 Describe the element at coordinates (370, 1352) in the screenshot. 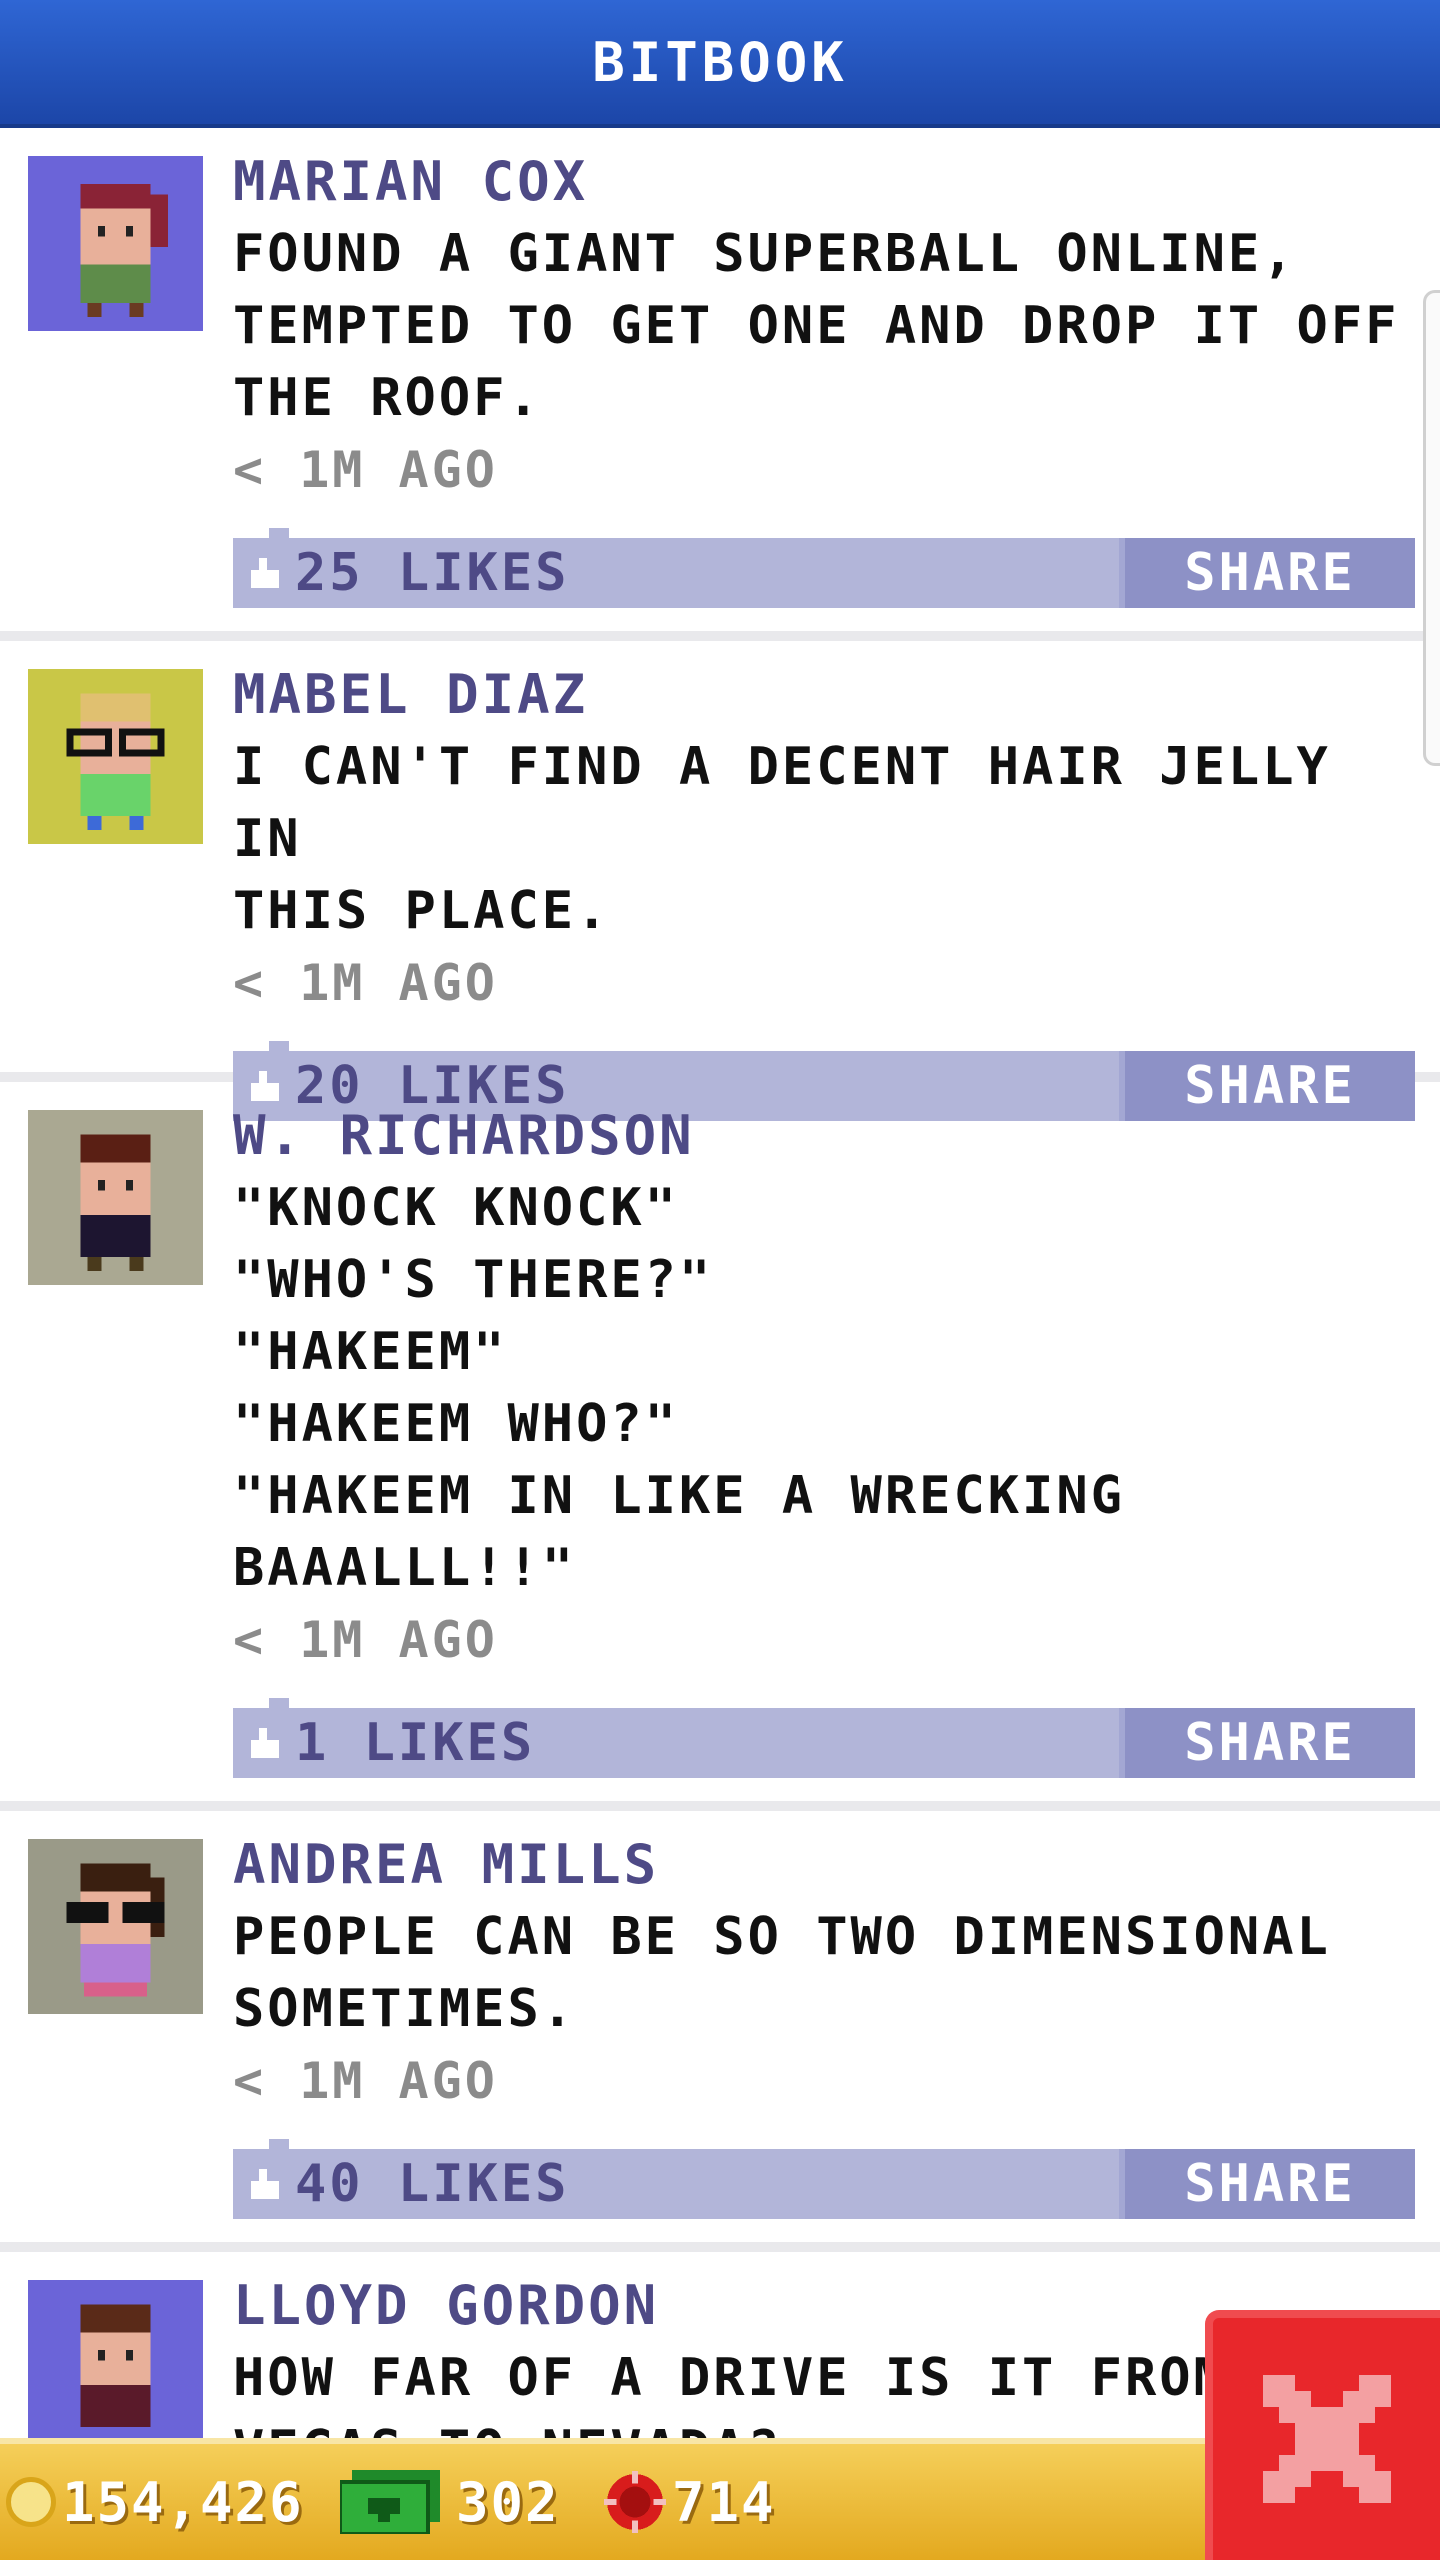

I see `post-text-line: "HAKEEM"` at that location.